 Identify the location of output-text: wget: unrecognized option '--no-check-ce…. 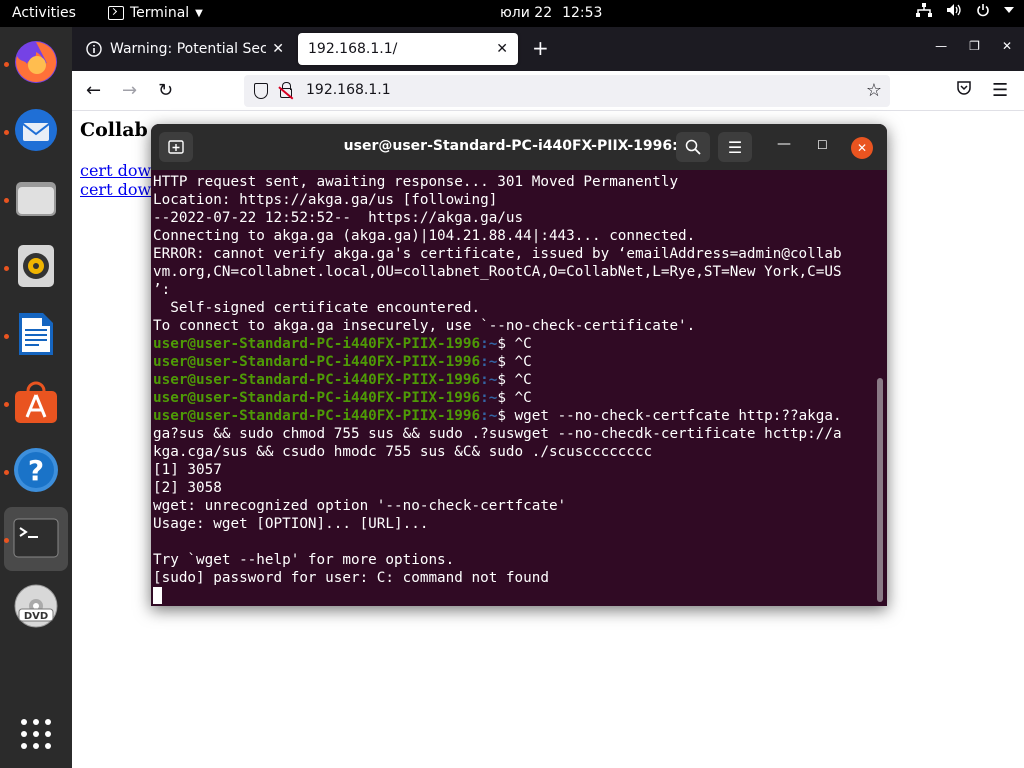
(360, 506).